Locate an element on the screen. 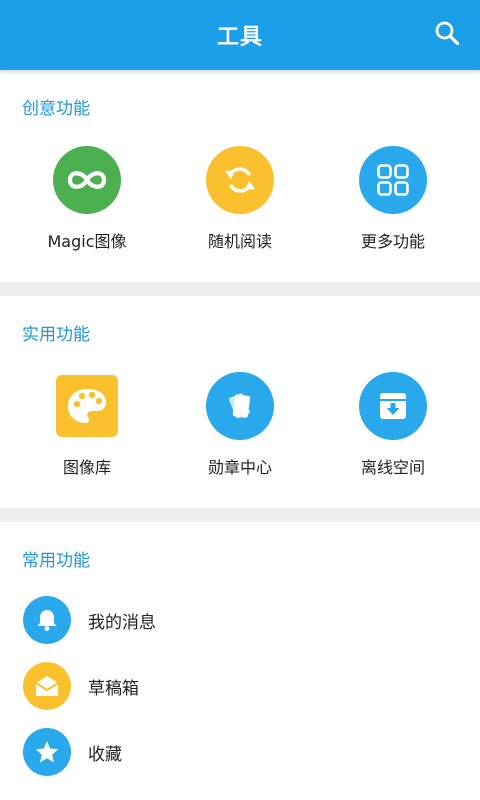  messages-icon-circle is located at coordinates (47, 620).